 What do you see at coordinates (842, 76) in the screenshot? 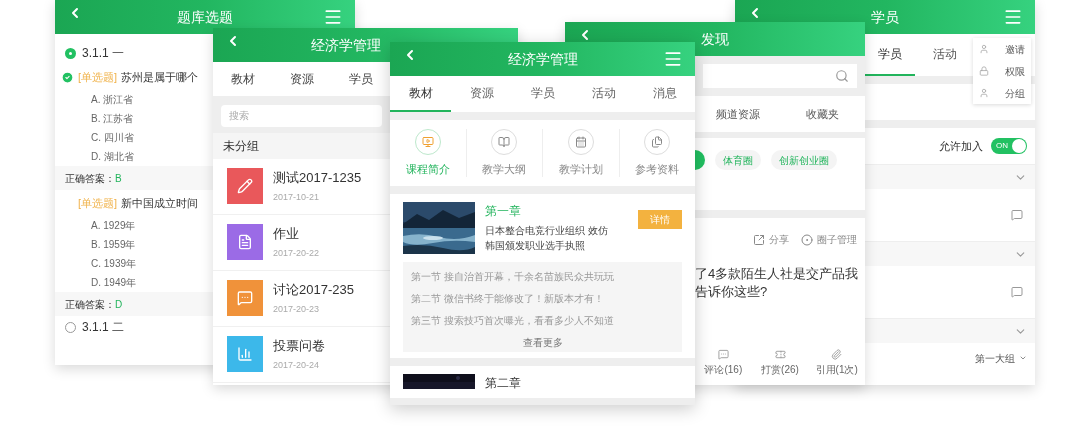
I see `search-icon` at bounding box center [842, 76].